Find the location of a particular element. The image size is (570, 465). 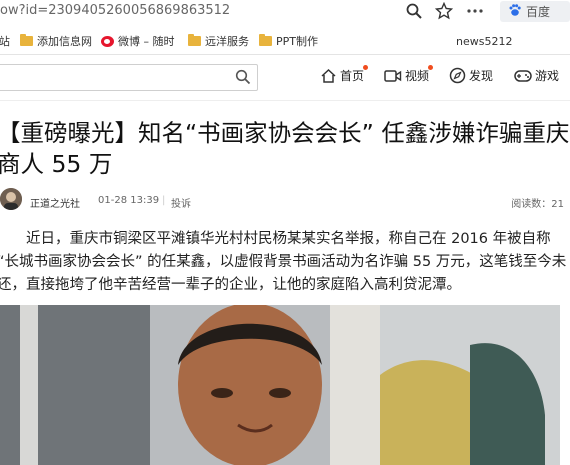

author-name: 正道之光社 is located at coordinates (55, 202).